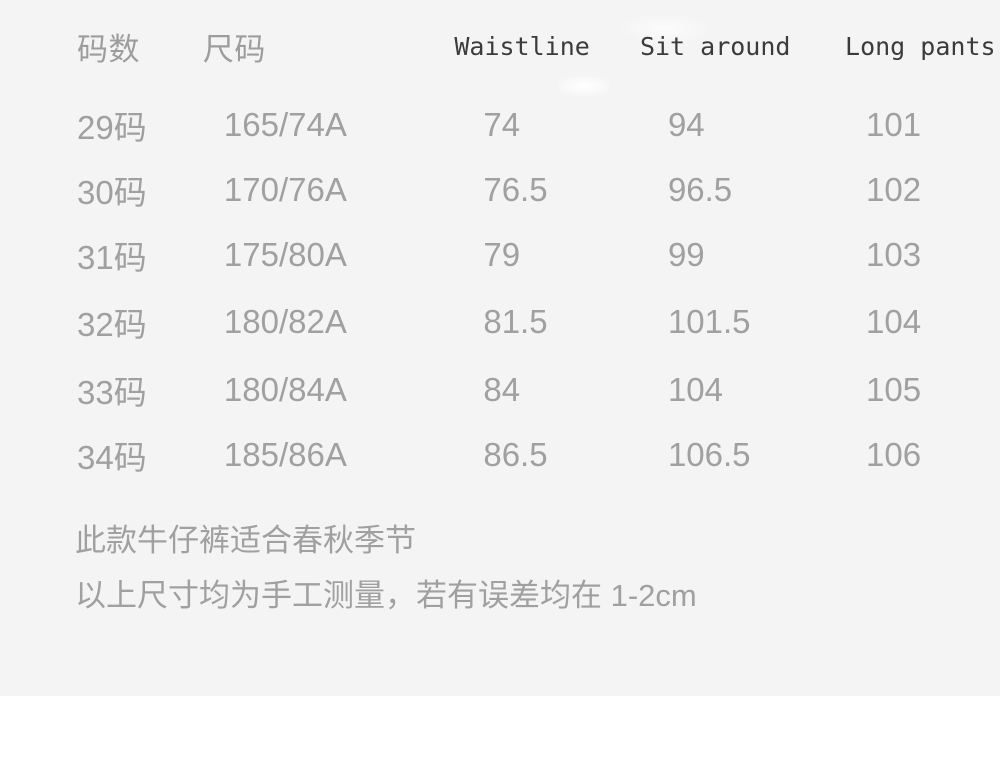 This screenshot has height=757, width=1000. What do you see at coordinates (695, 389) in the screenshot?
I see `cell-sit-around: 104` at bounding box center [695, 389].